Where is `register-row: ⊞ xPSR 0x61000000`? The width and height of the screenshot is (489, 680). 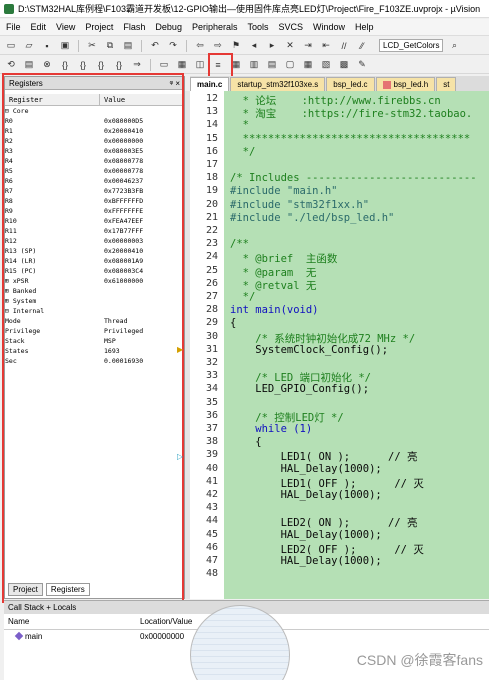 register-row: ⊞ xPSR 0x61000000 is located at coordinates (94, 281).